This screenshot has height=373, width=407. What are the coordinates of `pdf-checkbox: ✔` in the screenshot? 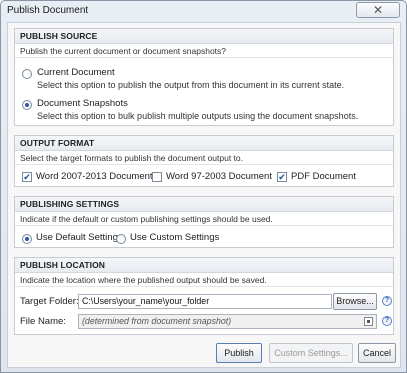 It's located at (282, 177).